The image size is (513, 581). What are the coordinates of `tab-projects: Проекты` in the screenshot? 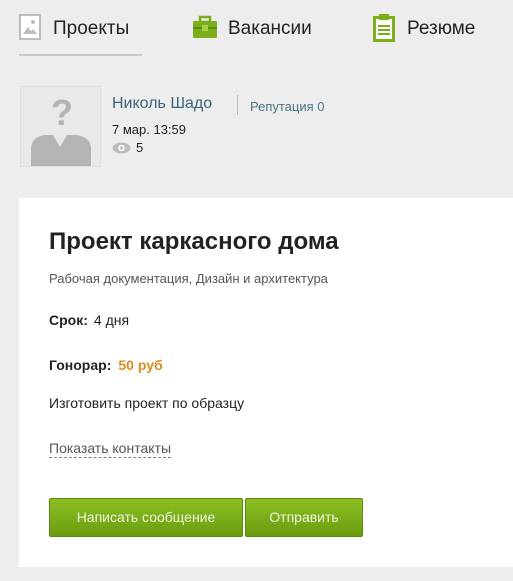 It's located at (80, 34).